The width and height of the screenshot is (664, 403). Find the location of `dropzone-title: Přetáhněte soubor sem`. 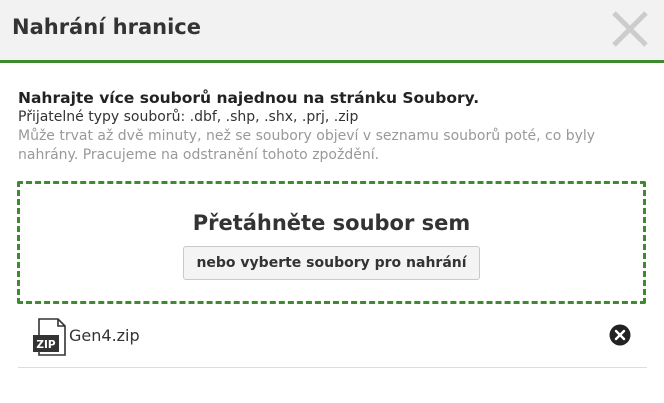

dropzone-title: Přetáhněte soubor sem is located at coordinates (331, 223).